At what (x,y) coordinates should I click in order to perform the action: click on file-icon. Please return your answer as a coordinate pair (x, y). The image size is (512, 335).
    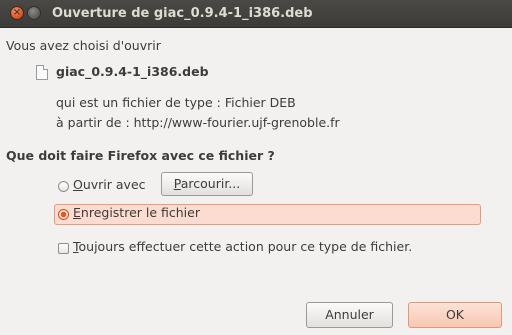
    Looking at the image, I should click on (42, 72).